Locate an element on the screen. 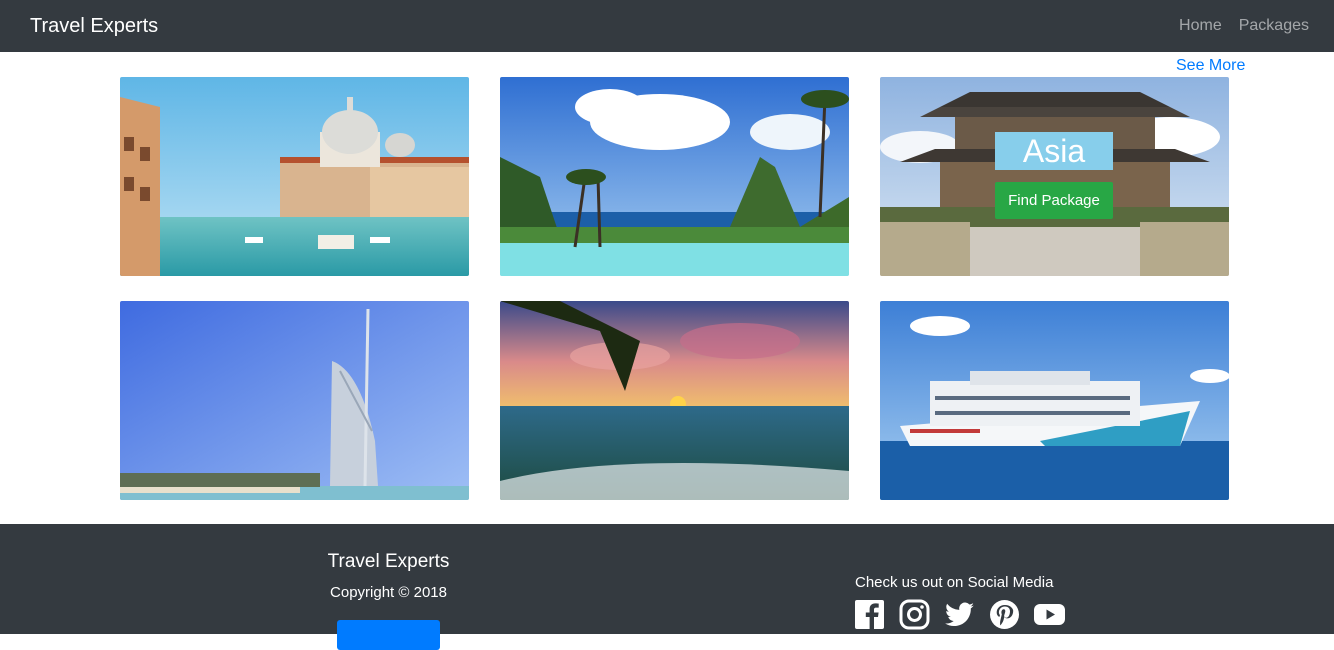 The image size is (1334, 650). burj-al-arab-image is located at coordinates (294, 400).